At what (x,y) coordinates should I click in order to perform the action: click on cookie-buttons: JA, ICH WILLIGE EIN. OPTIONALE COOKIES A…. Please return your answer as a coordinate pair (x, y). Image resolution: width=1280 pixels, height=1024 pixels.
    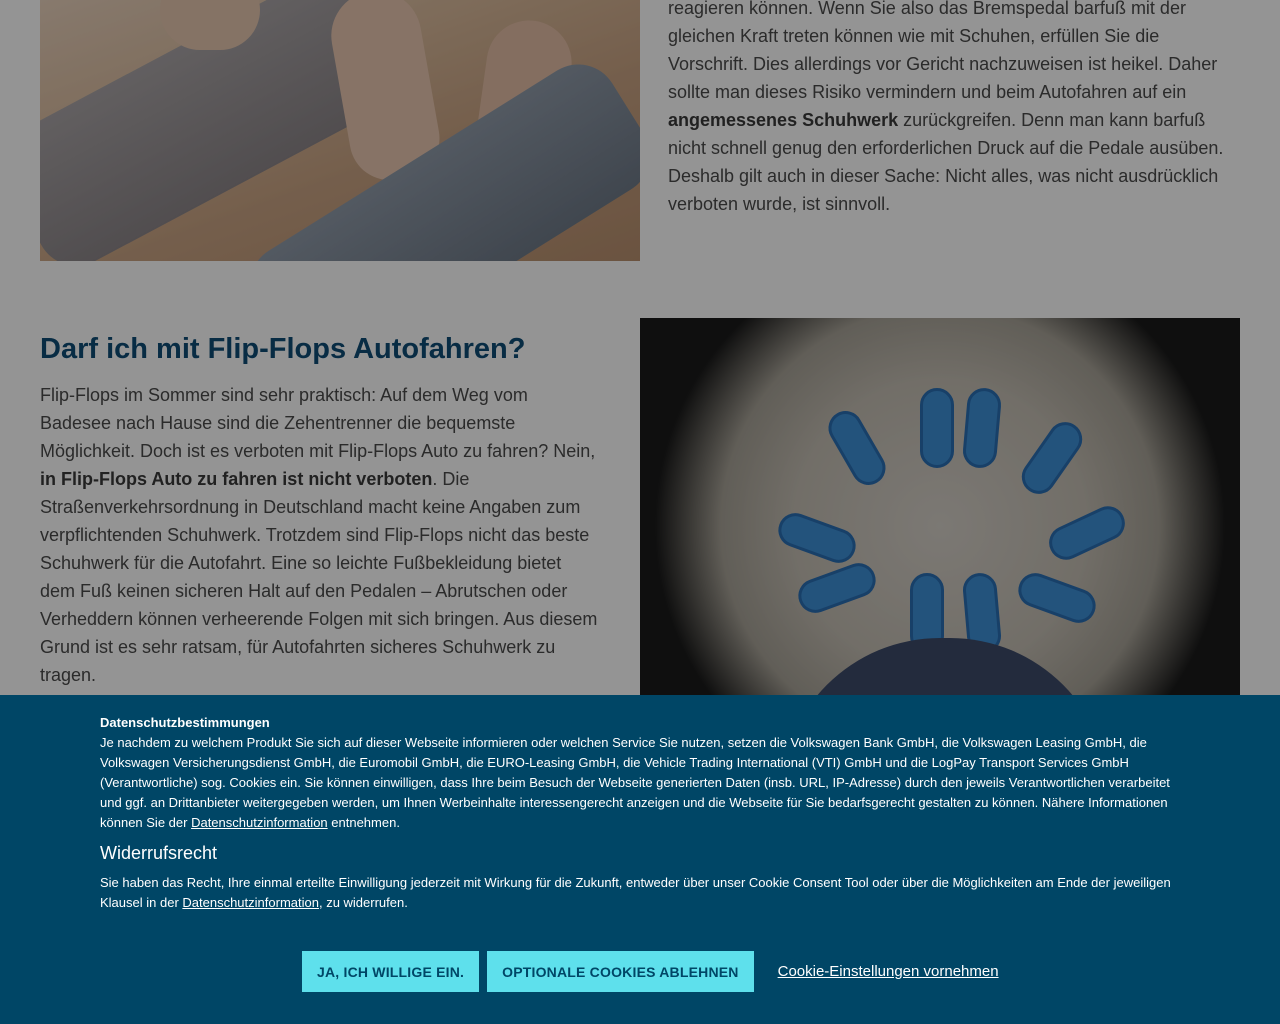
    Looking at the image, I should click on (650, 971).